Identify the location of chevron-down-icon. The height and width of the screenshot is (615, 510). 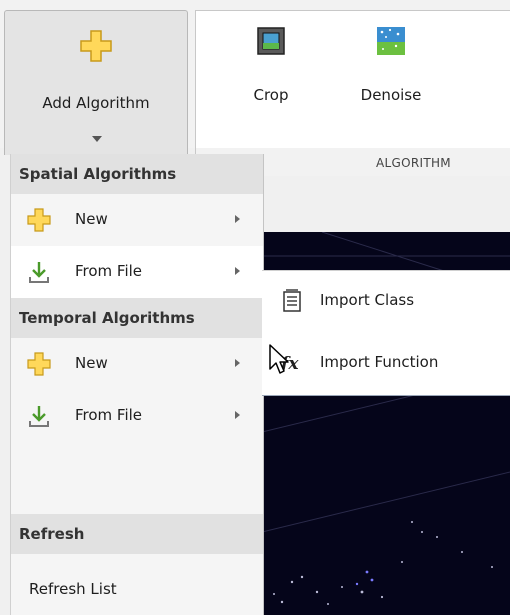
(97, 139).